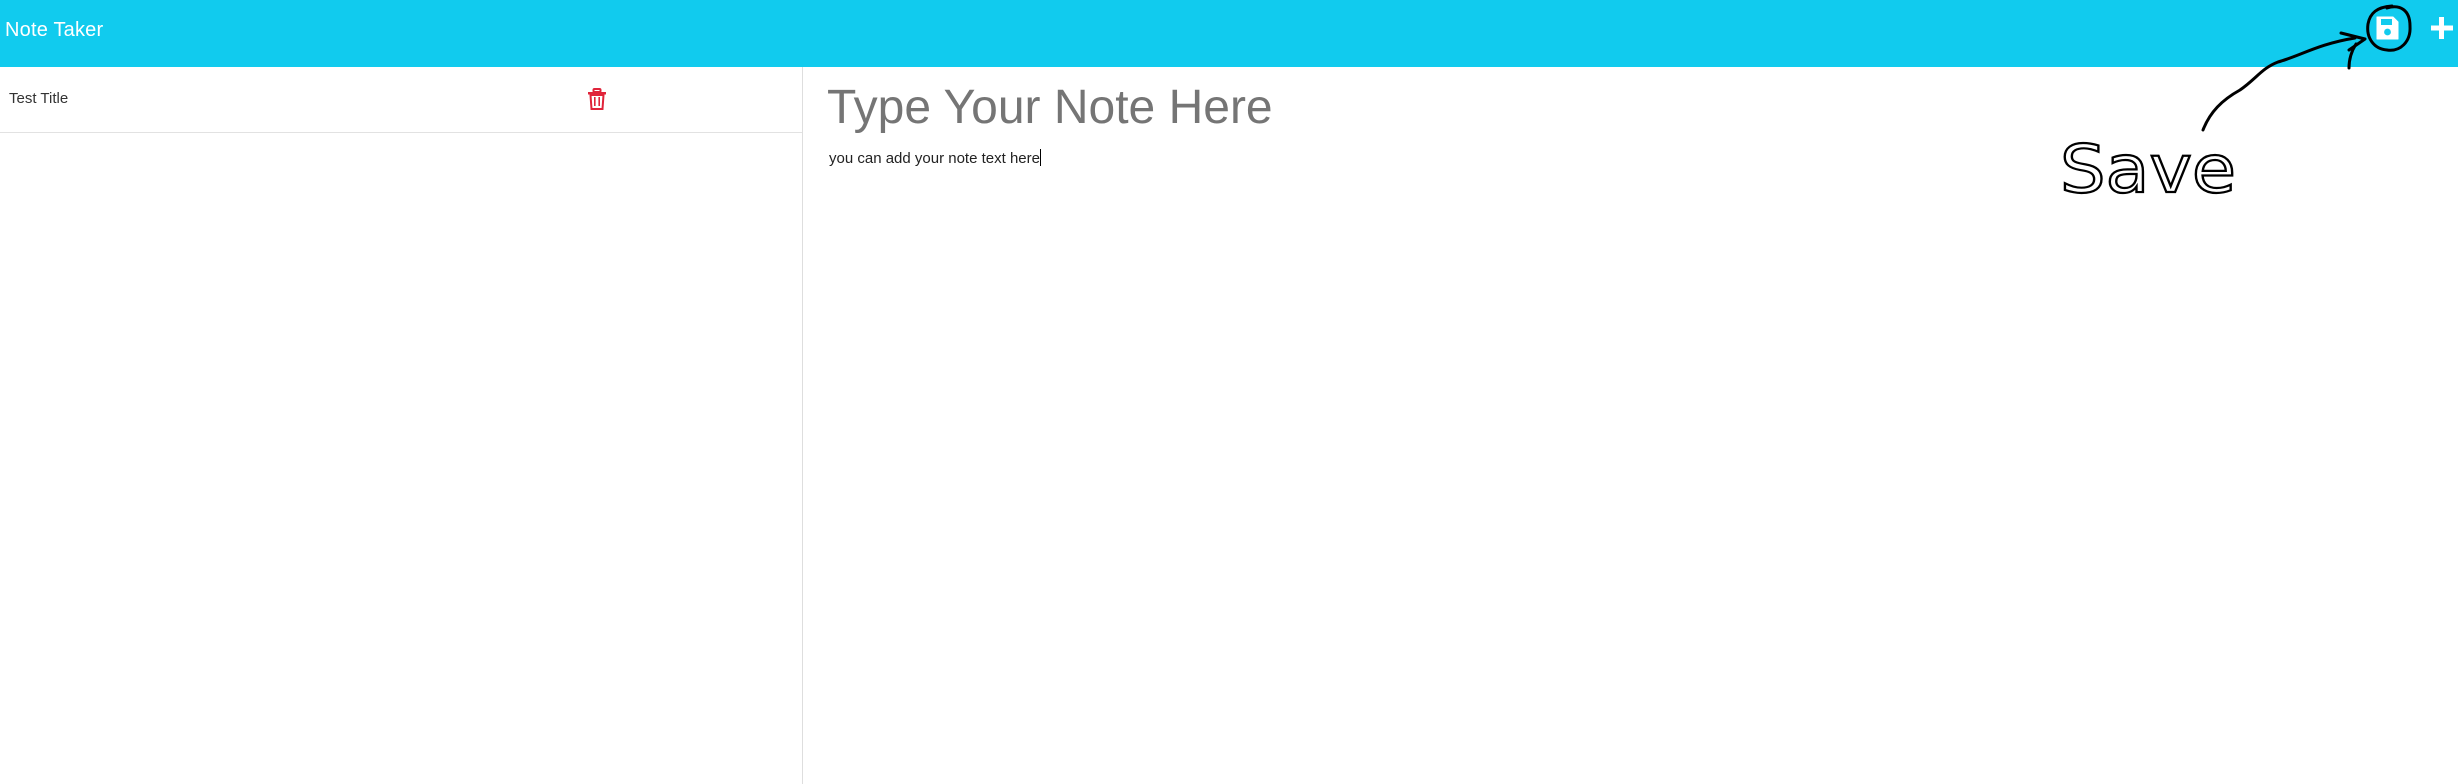 The image size is (2458, 784). I want to click on text-cursor, so click(1040, 157).